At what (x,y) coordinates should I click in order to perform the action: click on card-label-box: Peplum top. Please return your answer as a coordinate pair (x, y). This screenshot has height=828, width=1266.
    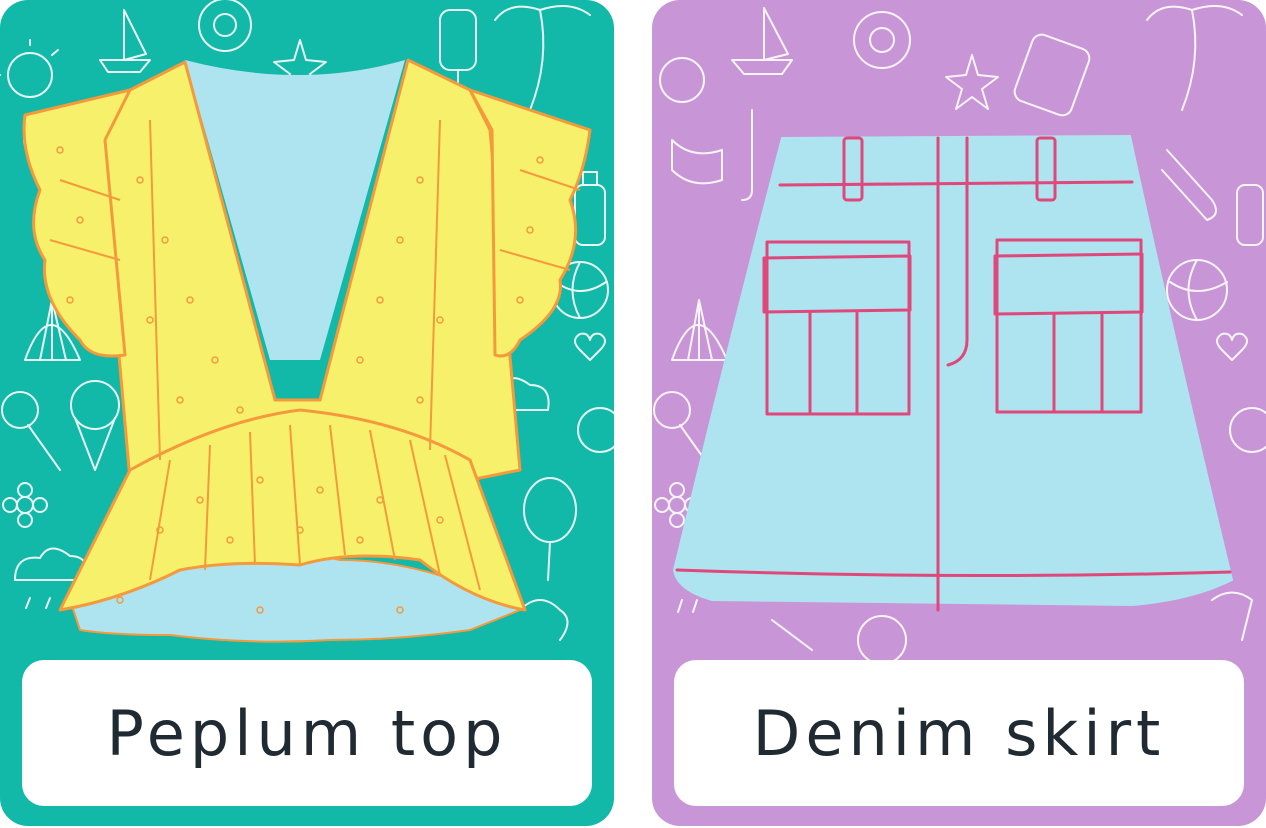
    Looking at the image, I should click on (307, 733).